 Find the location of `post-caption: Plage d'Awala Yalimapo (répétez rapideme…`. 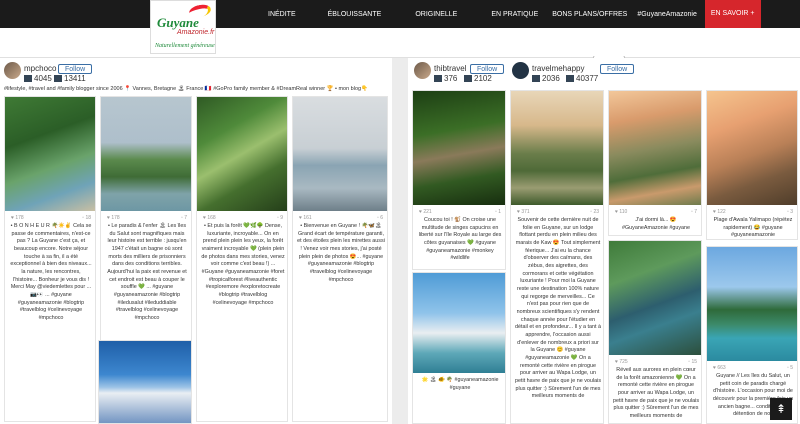

post-caption: Plage d'Awala Yalimapo (répétez rapideme… is located at coordinates (753, 228).